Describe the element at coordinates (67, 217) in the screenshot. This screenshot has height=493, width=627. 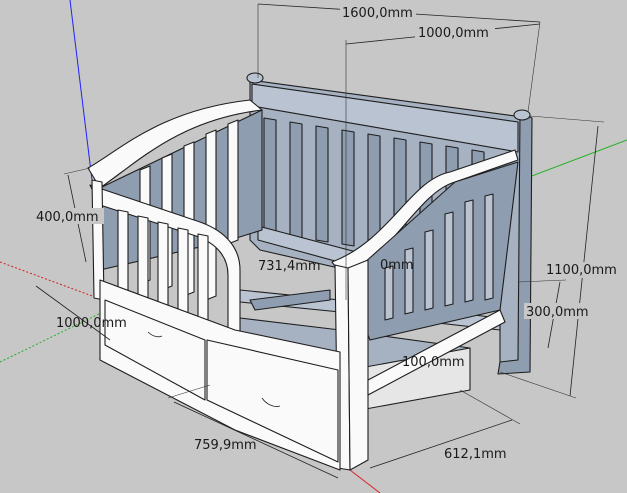
I see `dim-arm-height: 400,0mm` at that location.